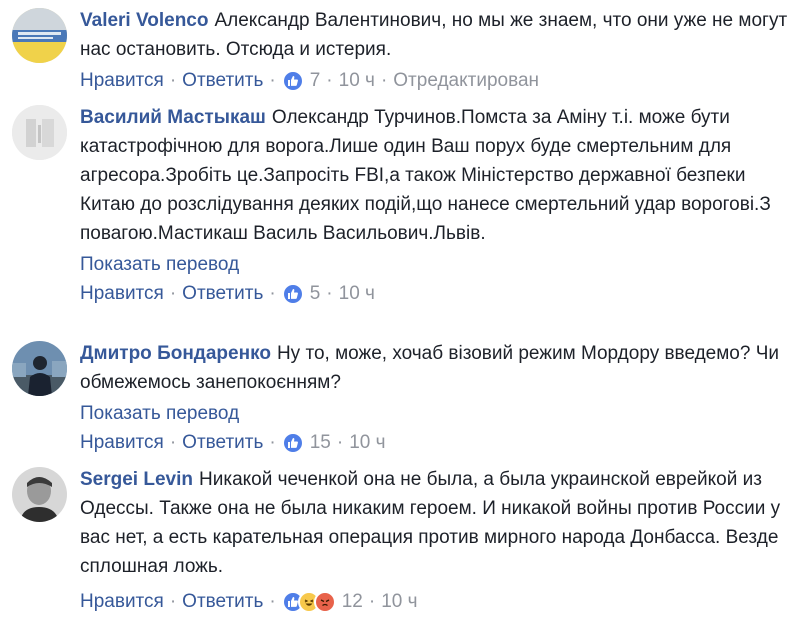 The image size is (800, 617). Describe the element at coordinates (320, 443) in the screenshot. I see `reaction-count: 15` at that location.